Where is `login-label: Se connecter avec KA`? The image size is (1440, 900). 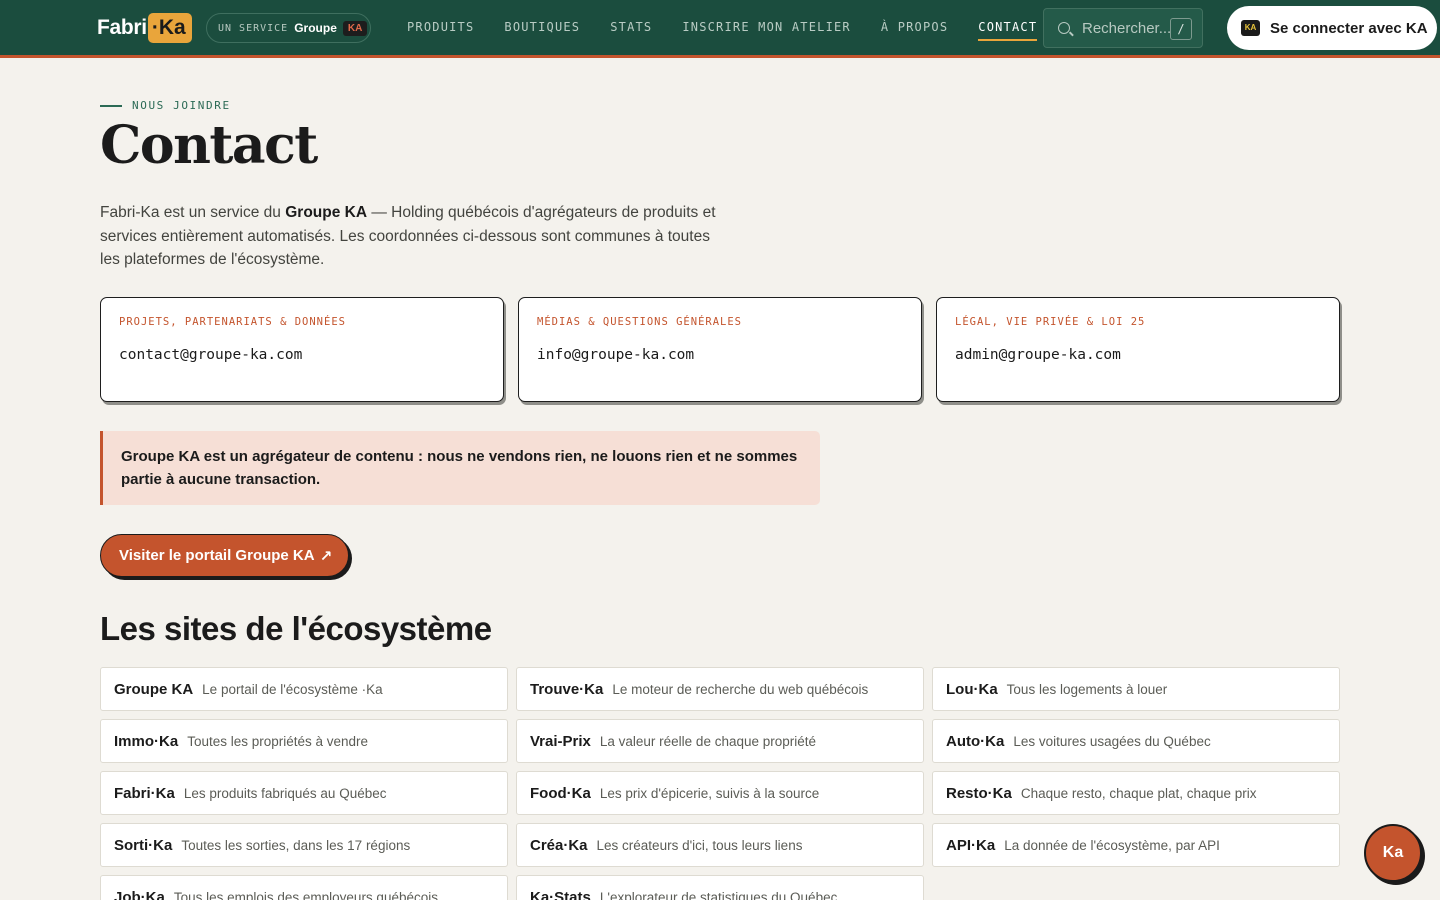 login-label: Se connecter avec KA is located at coordinates (1349, 28).